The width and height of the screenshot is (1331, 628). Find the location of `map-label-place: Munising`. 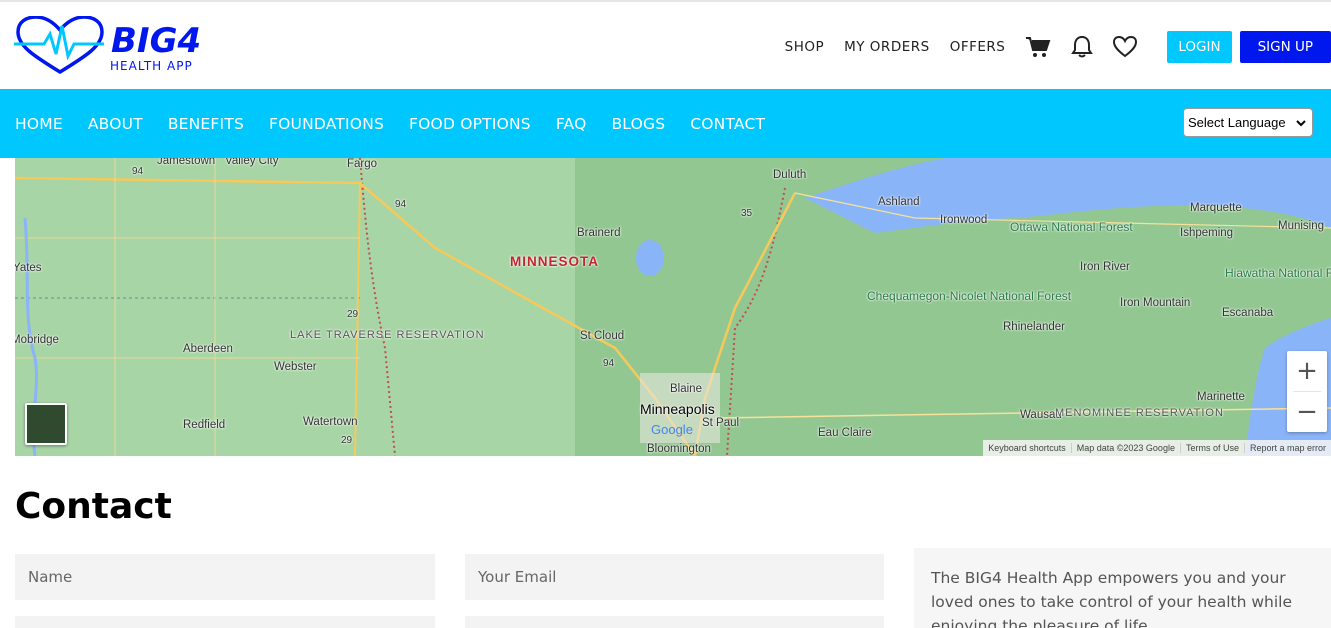

map-label-place: Munising is located at coordinates (1301, 226).